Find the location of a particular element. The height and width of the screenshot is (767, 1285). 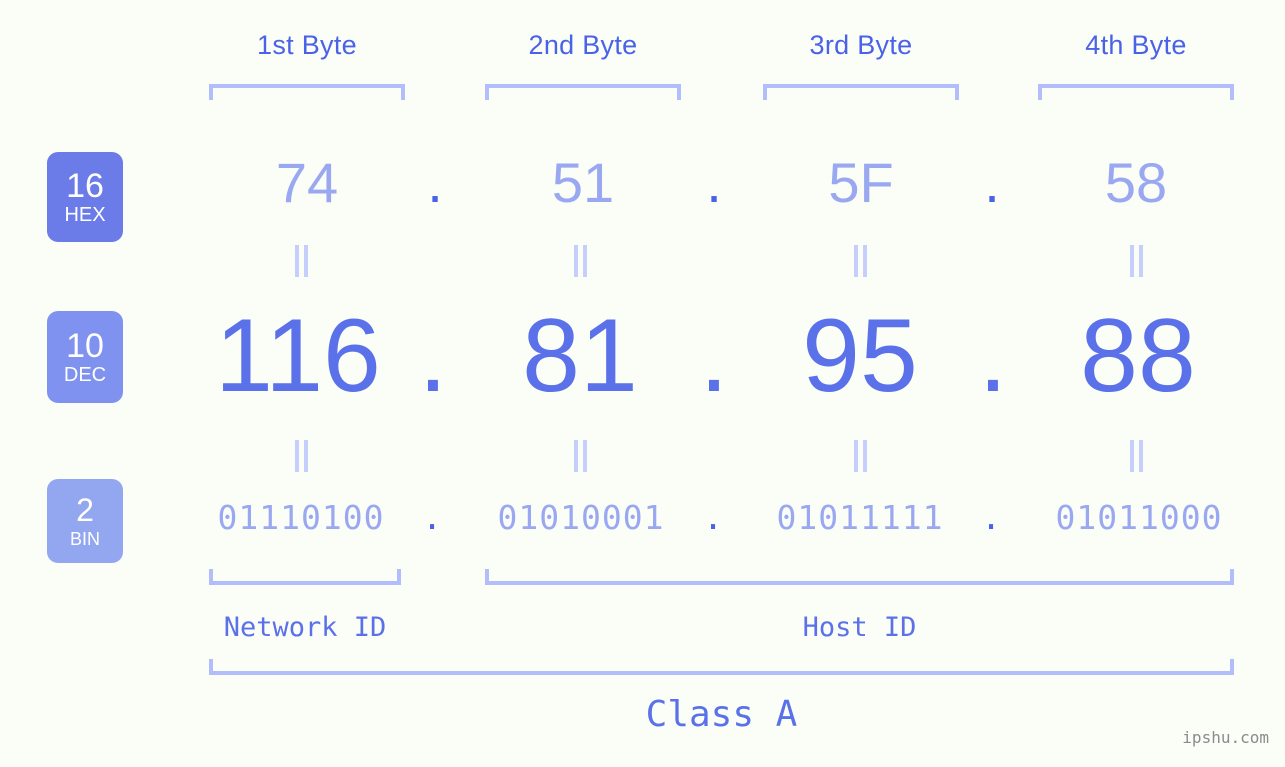

base-badge-hex: 16 HEX is located at coordinates (85, 197).